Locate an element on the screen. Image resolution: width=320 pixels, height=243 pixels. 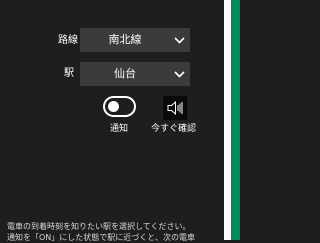
speaker-icon is located at coordinates (175, 108).